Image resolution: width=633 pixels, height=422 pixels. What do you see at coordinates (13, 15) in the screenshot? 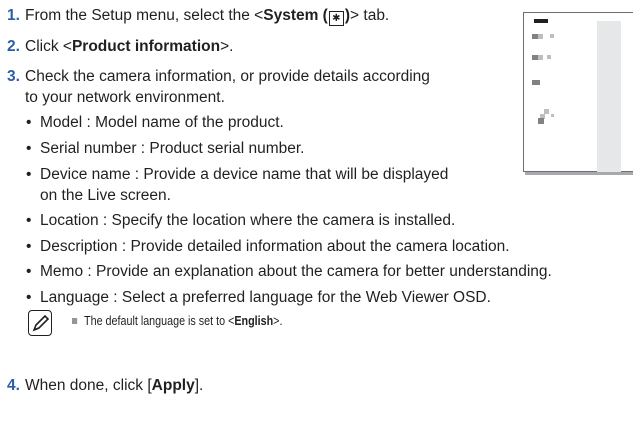
I see `step-number: 1.` at bounding box center [13, 15].